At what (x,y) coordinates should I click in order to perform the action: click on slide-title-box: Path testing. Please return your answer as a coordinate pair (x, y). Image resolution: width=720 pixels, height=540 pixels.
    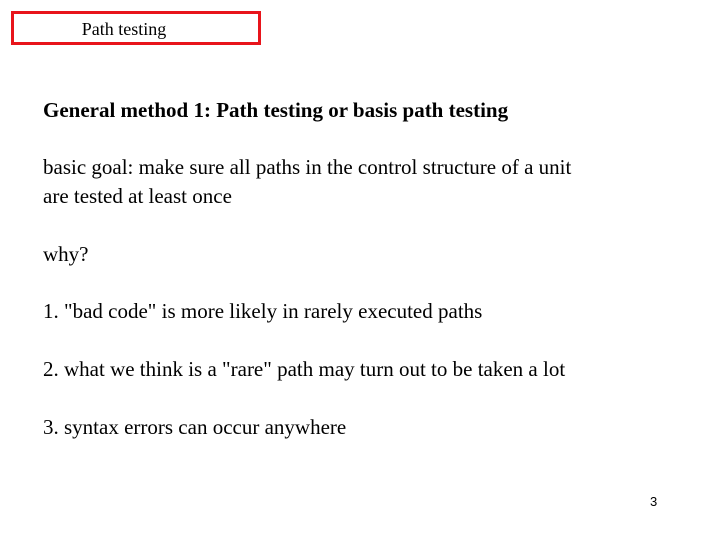
    Looking at the image, I should click on (136, 28).